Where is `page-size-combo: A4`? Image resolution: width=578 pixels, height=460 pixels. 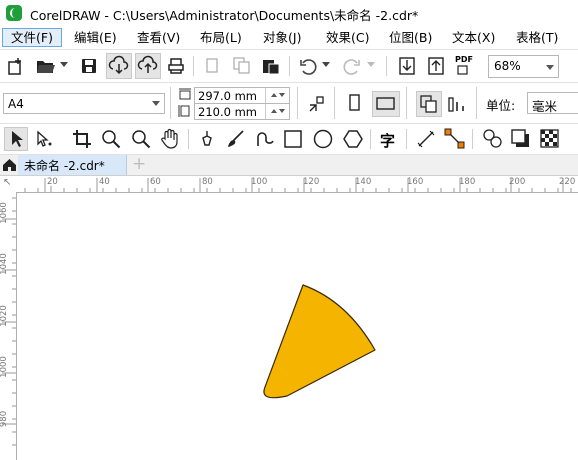
page-size-combo: A4 is located at coordinates (84, 103).